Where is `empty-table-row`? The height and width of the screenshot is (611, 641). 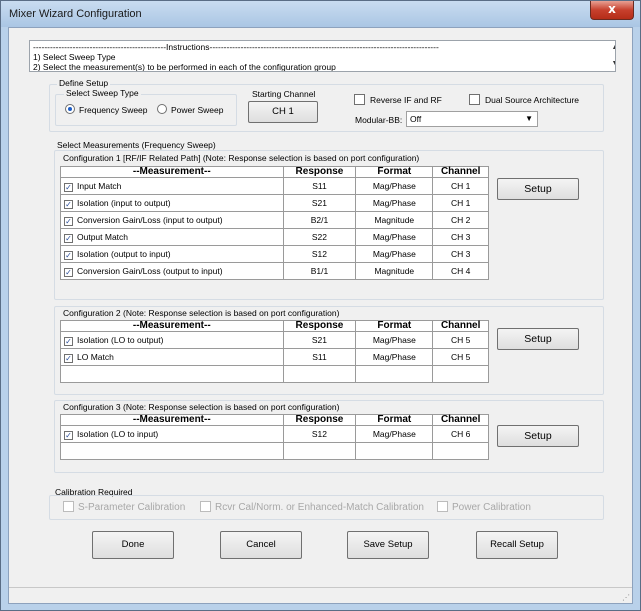
empty-table-row is located at coordinates (274, 374).